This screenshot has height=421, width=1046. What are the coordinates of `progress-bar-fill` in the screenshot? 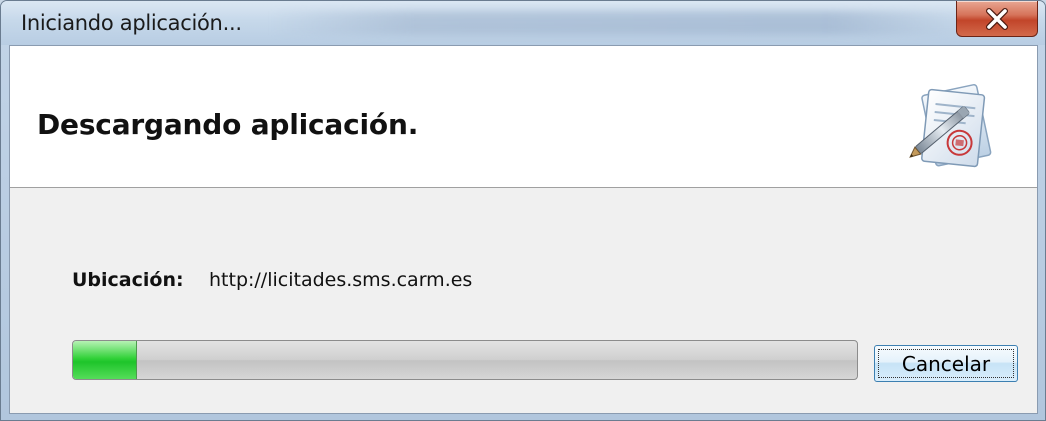 It's located at (105, 360).